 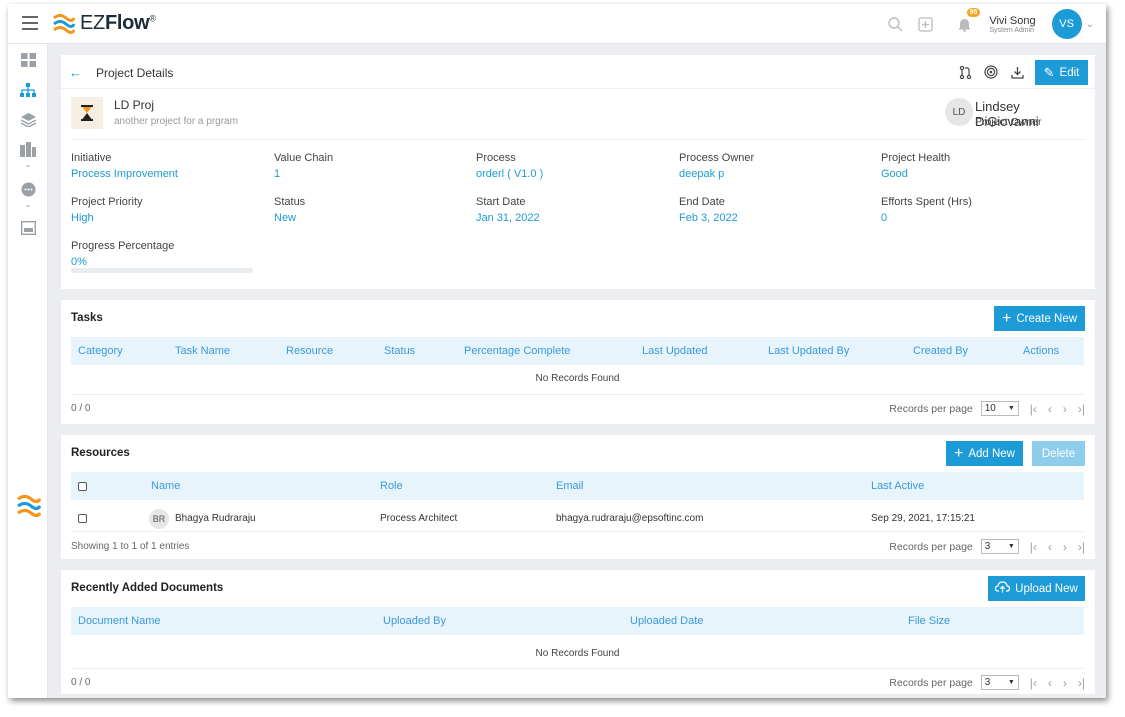 What do you see at coordinates (1066, 24) in the screenshot?
I see `user-avatar: VS` at bounding box center [1066, 24].